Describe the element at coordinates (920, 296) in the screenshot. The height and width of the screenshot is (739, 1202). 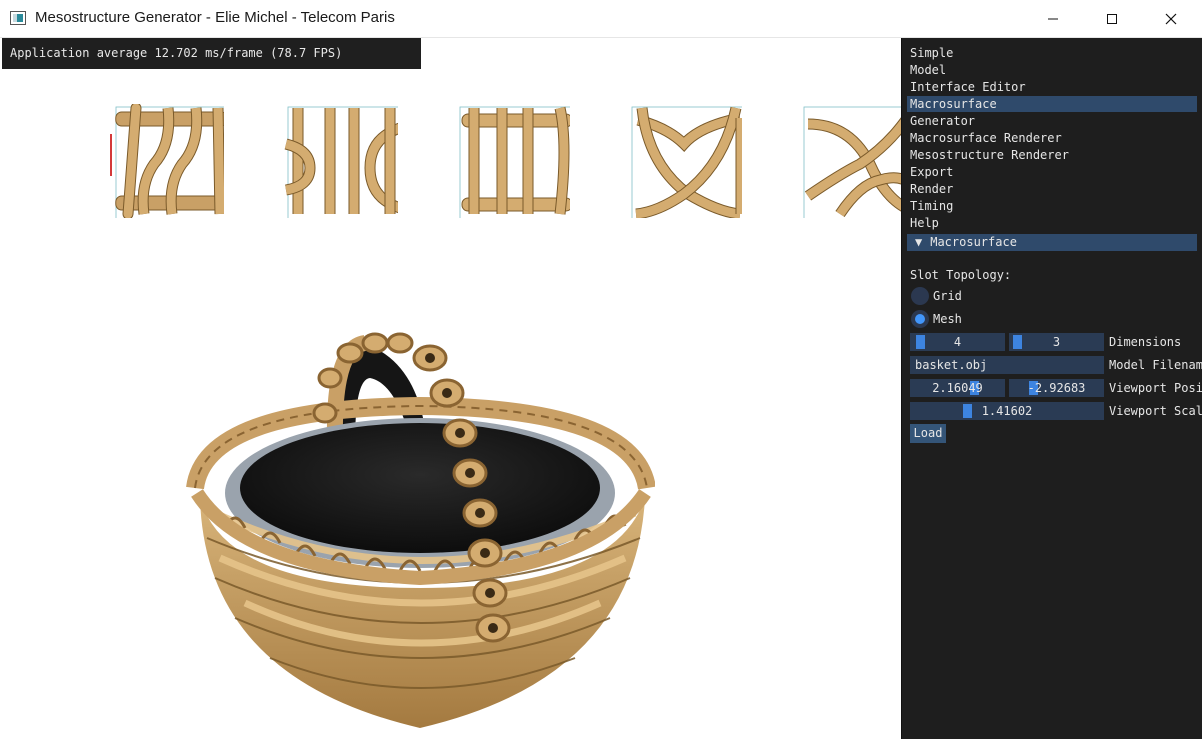
I see `radio-grid` at that location.